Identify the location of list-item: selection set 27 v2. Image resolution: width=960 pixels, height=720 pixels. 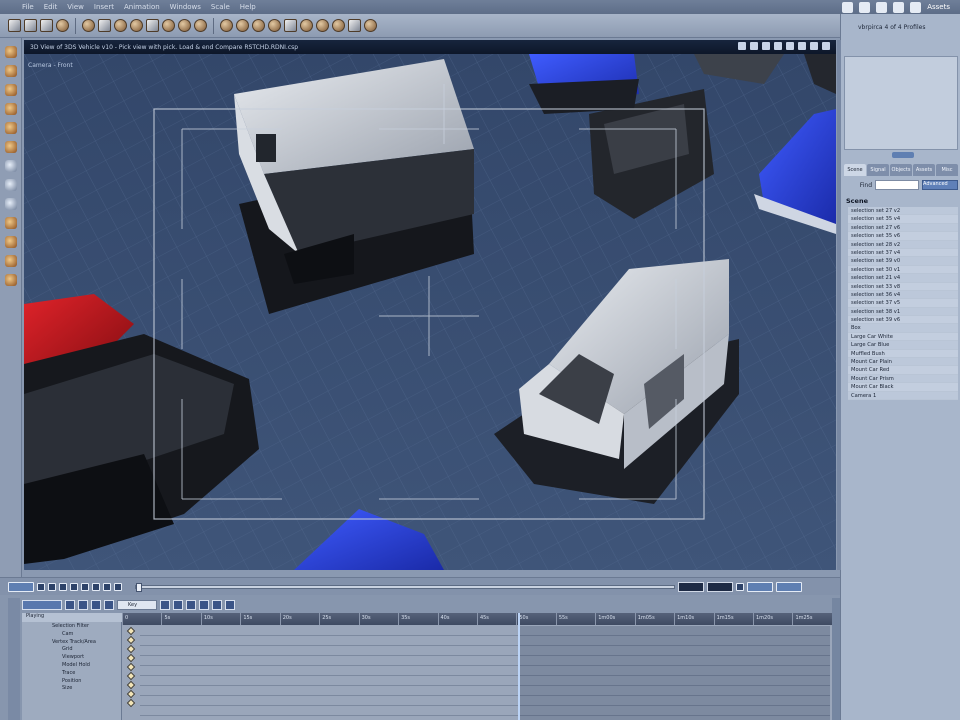
(903, 211).